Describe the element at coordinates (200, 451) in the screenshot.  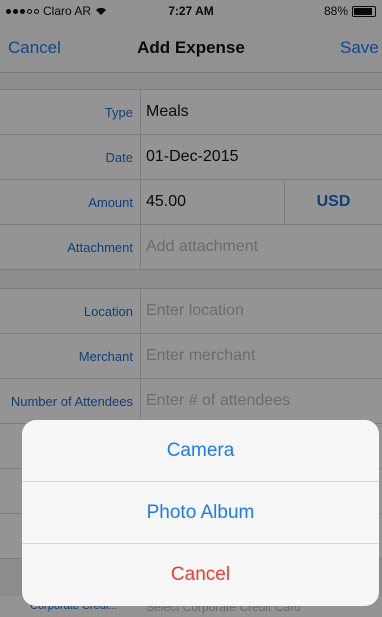
I see `camera-button: Camera` at that location.